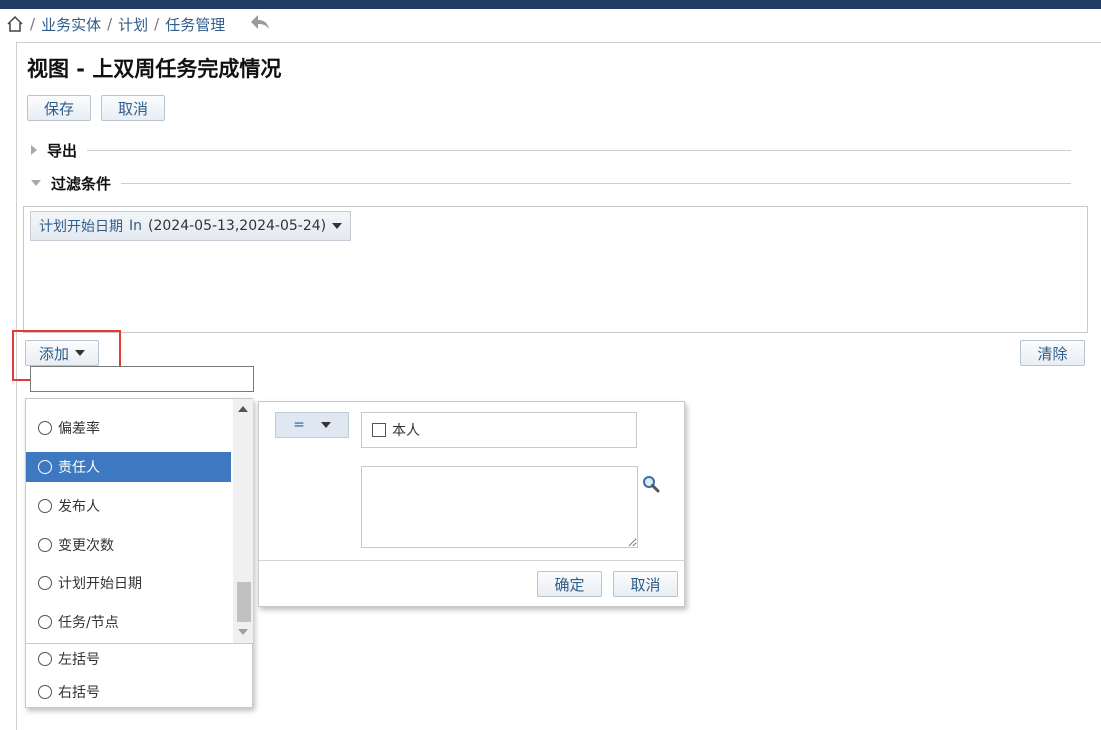 This screenshot has height=730, width=1101. What do you see at coordinates (79, 693) in the screenshot?
I see `field-option-label: 右括号` at bounding box center [79, 693].